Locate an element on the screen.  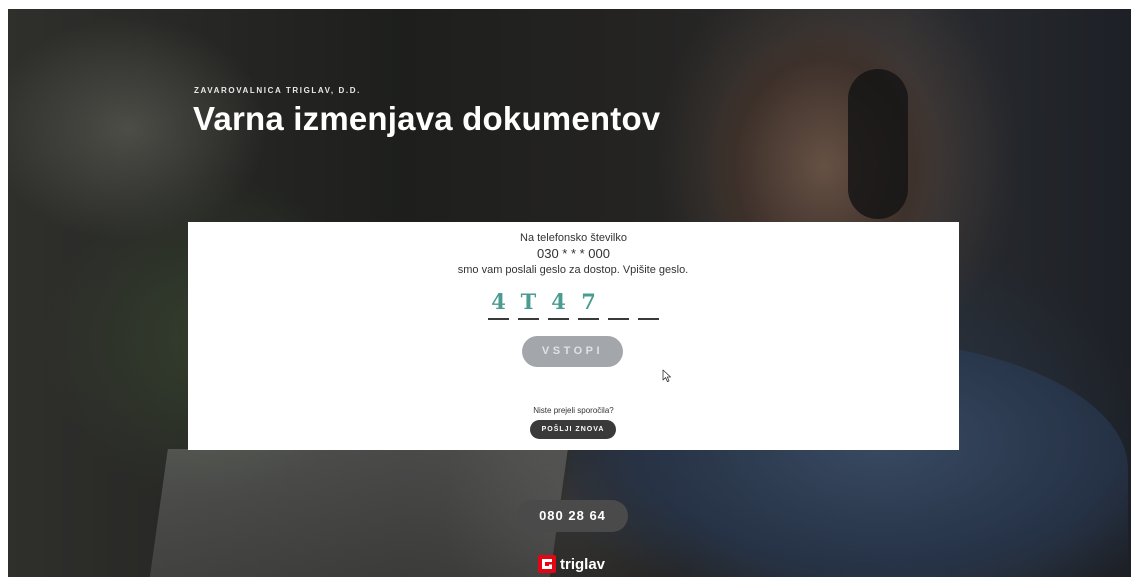
otp-digit-4: 7 is located at coordinates (588, 304).